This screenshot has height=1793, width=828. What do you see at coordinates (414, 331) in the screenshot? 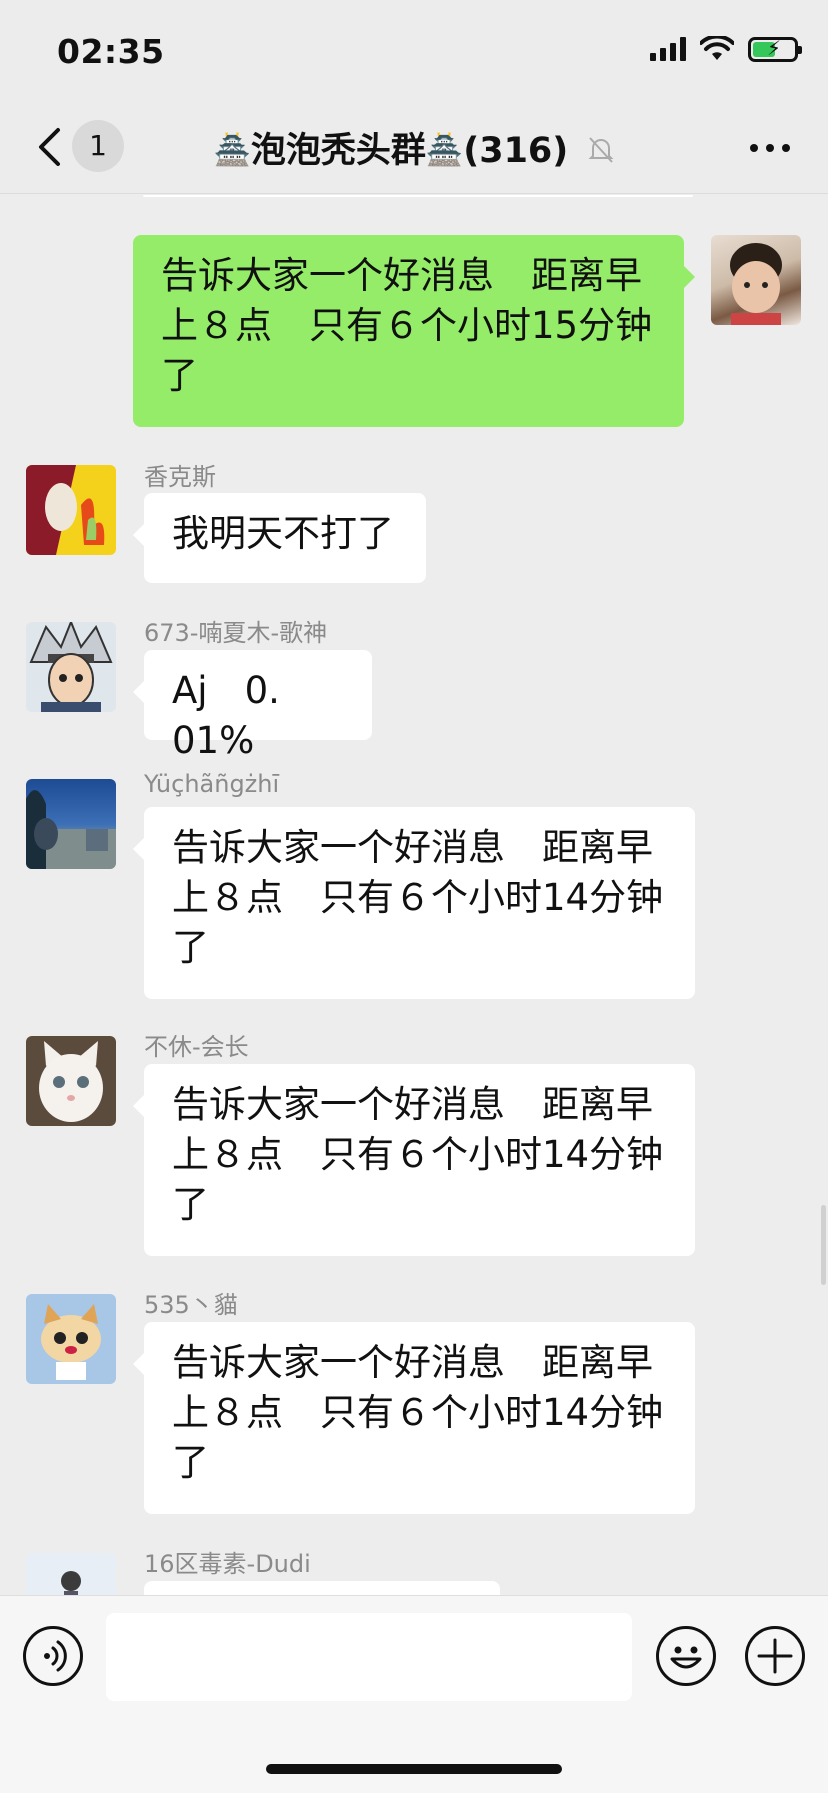
I see `message-bubble-mine: 告诉大家一个好消息 距离早上８点 只有６个小时15分钟了` at bounding box center [414, 331].